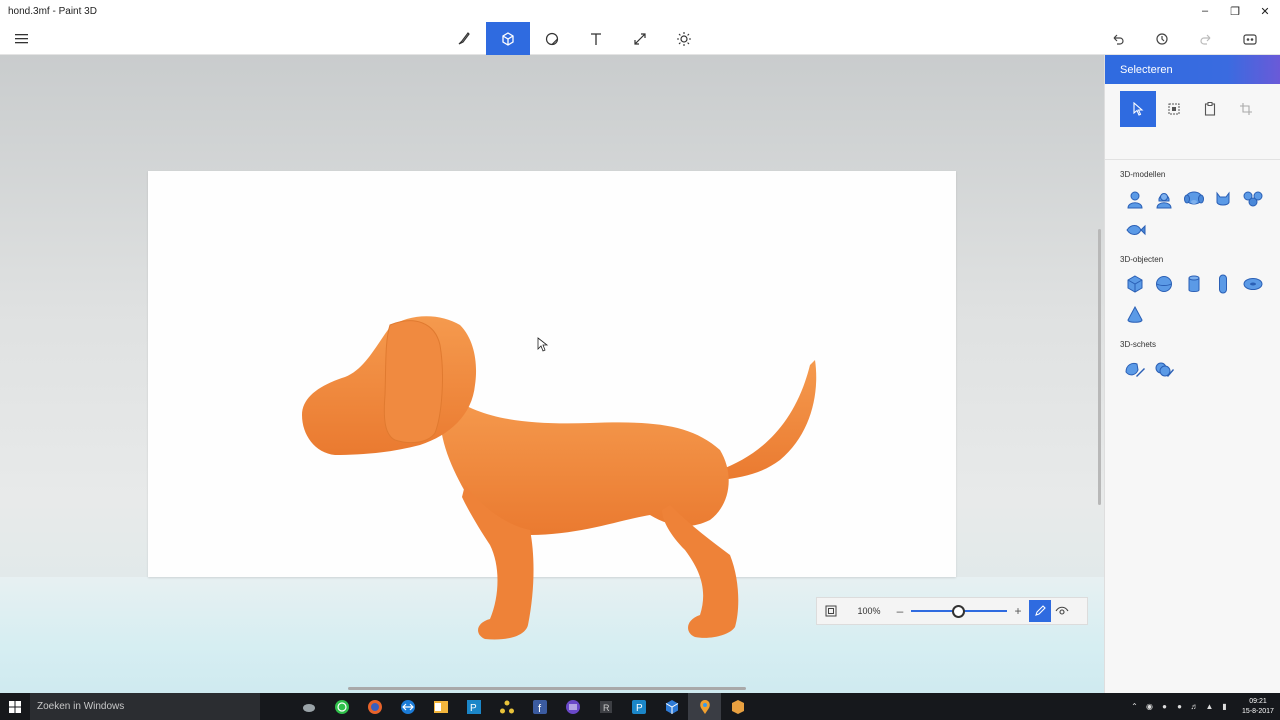  I want to click on network-icon, so click(506, 706).